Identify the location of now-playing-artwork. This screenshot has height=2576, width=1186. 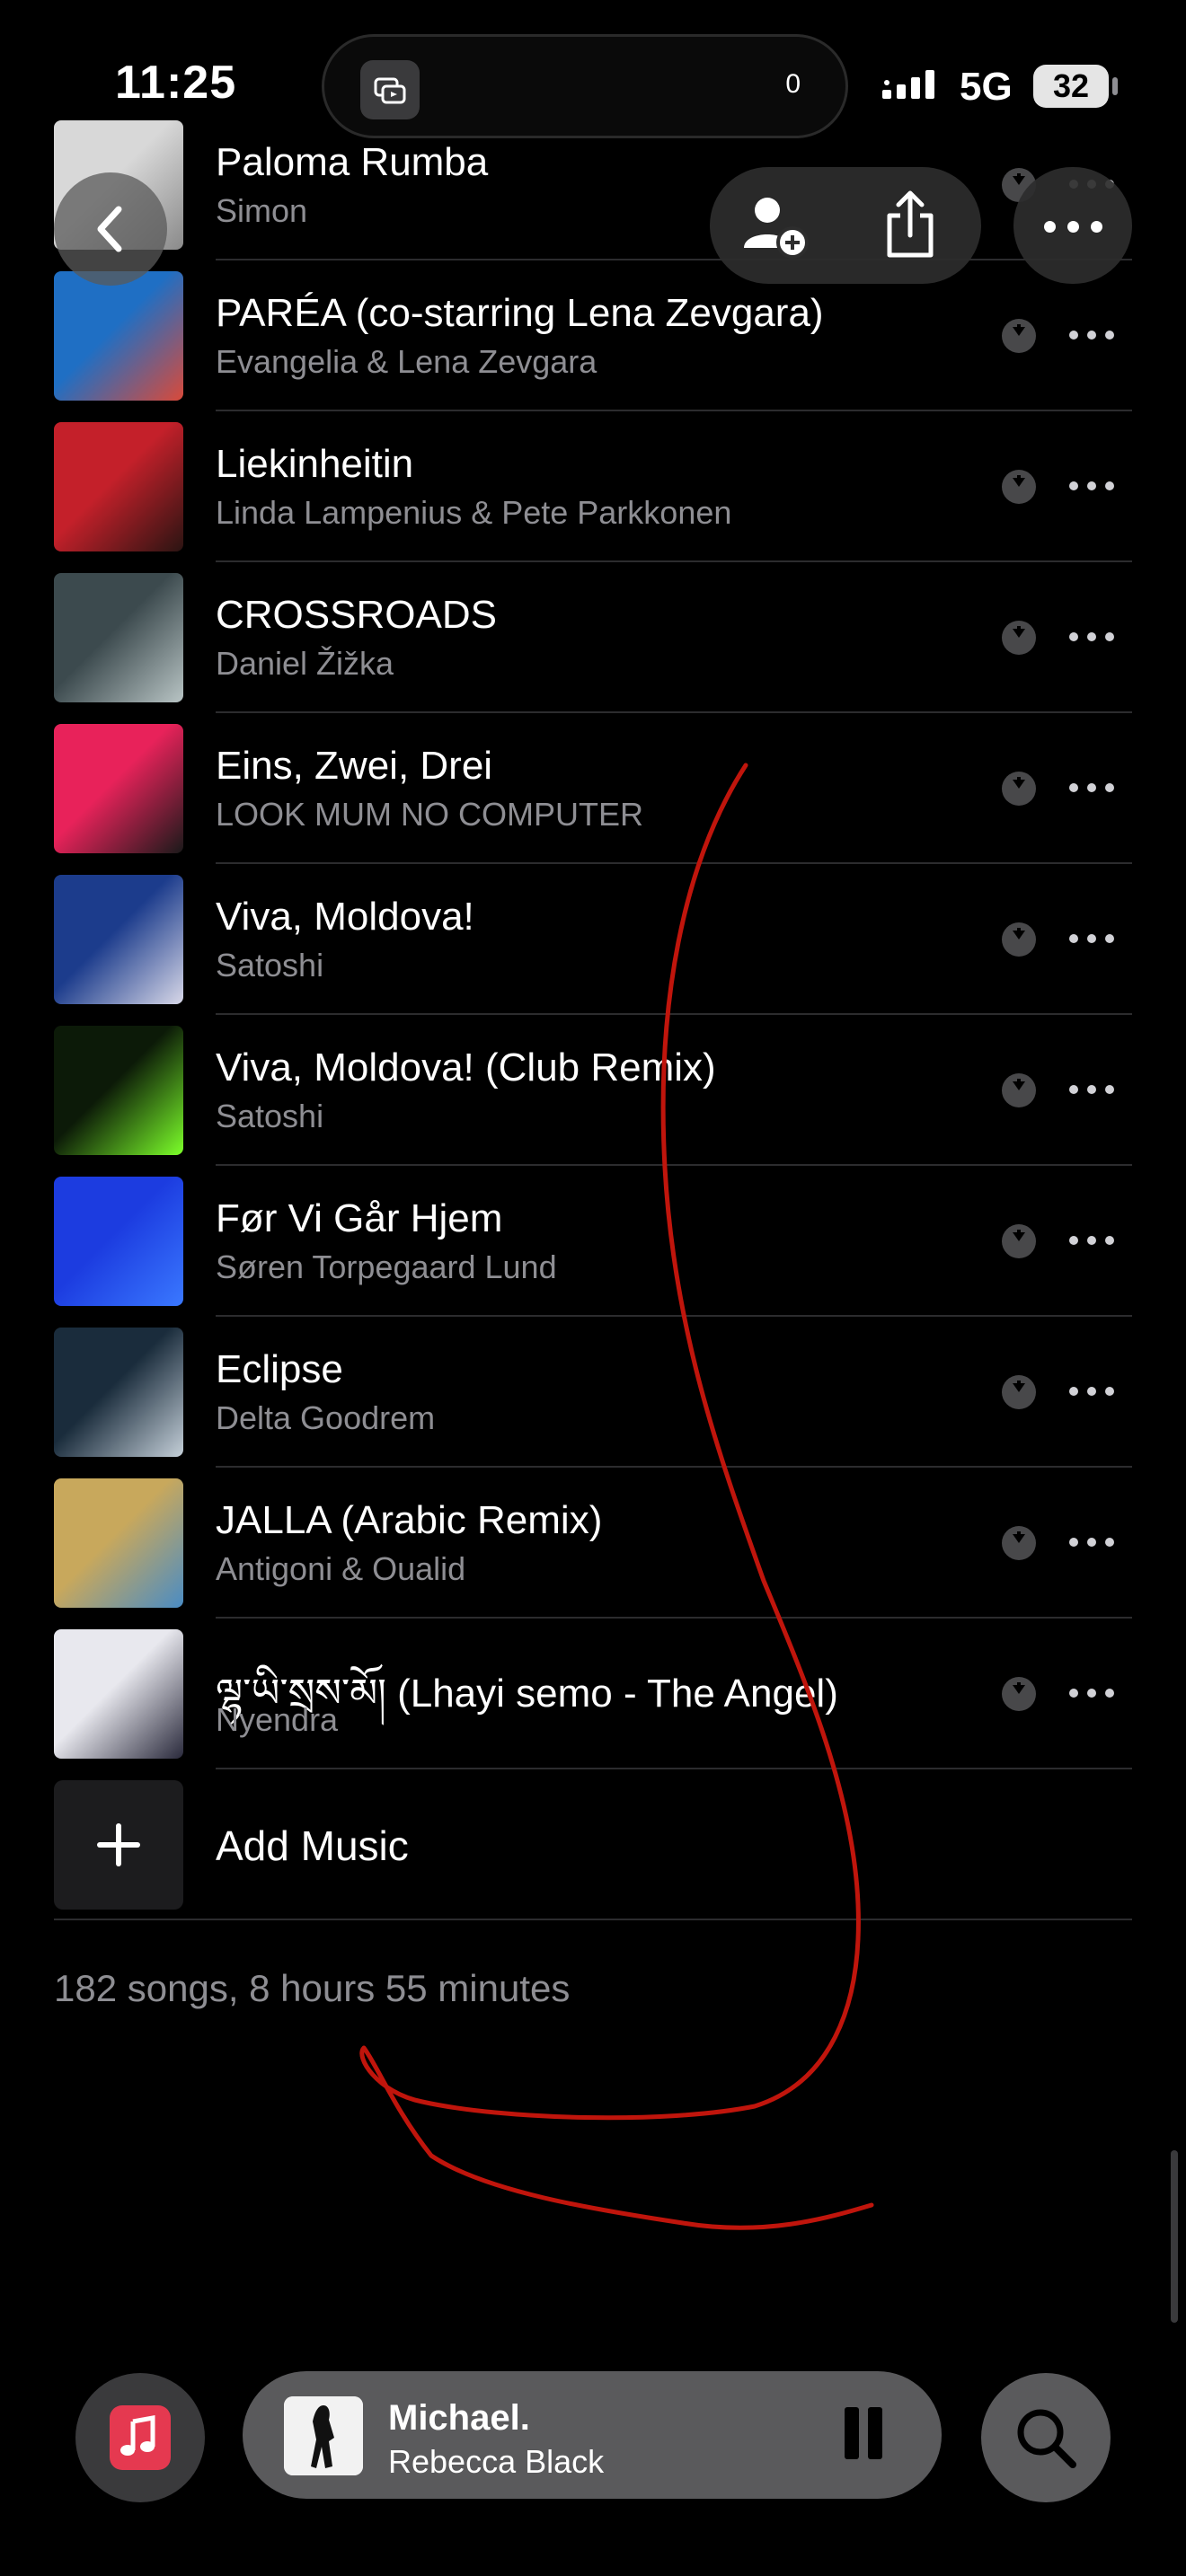
(323, 2435).